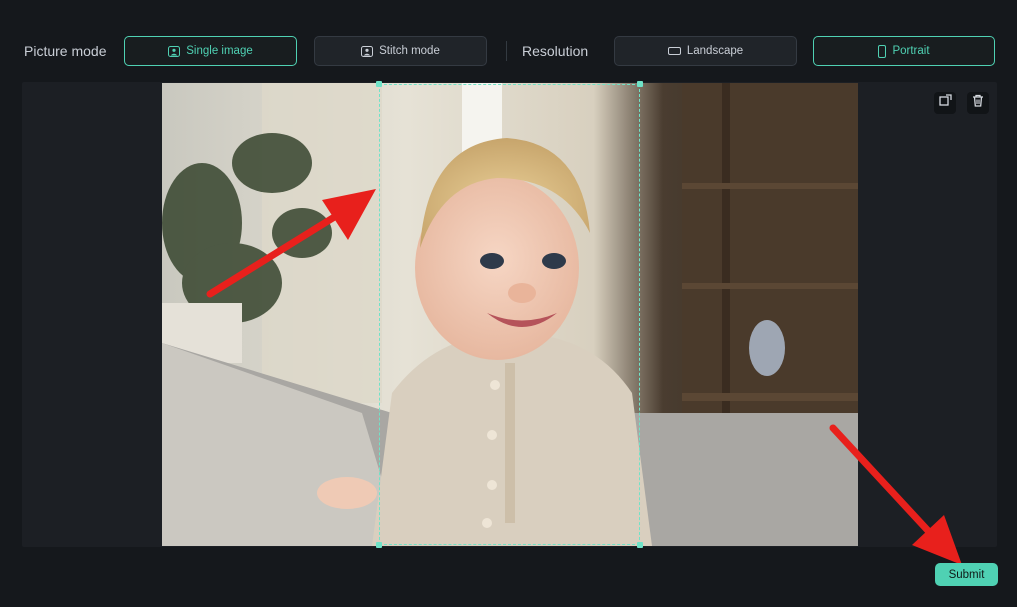 The height and width of the screenshot is (607, 1017). What do you see at coordinates (409, 51) in the screenshot?
I see `stitch-mode-label: Stitch mode` at bounding box center [409, 51].